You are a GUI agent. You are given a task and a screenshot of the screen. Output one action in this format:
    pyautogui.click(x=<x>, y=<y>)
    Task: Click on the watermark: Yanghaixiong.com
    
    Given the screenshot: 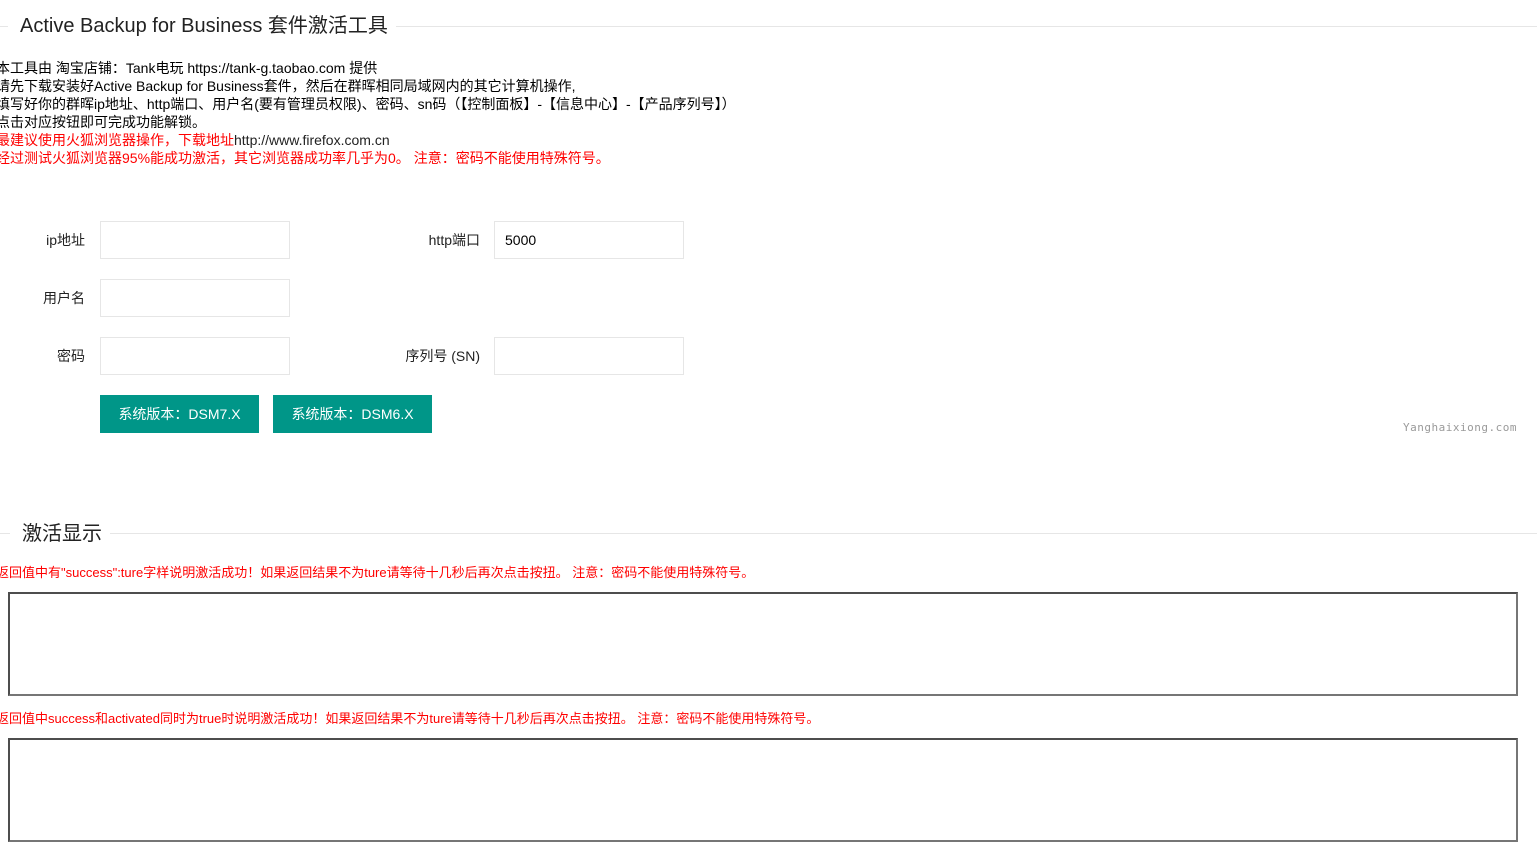 What is the action you would take?
    pyautogui.click(x=1460, y=427)
    